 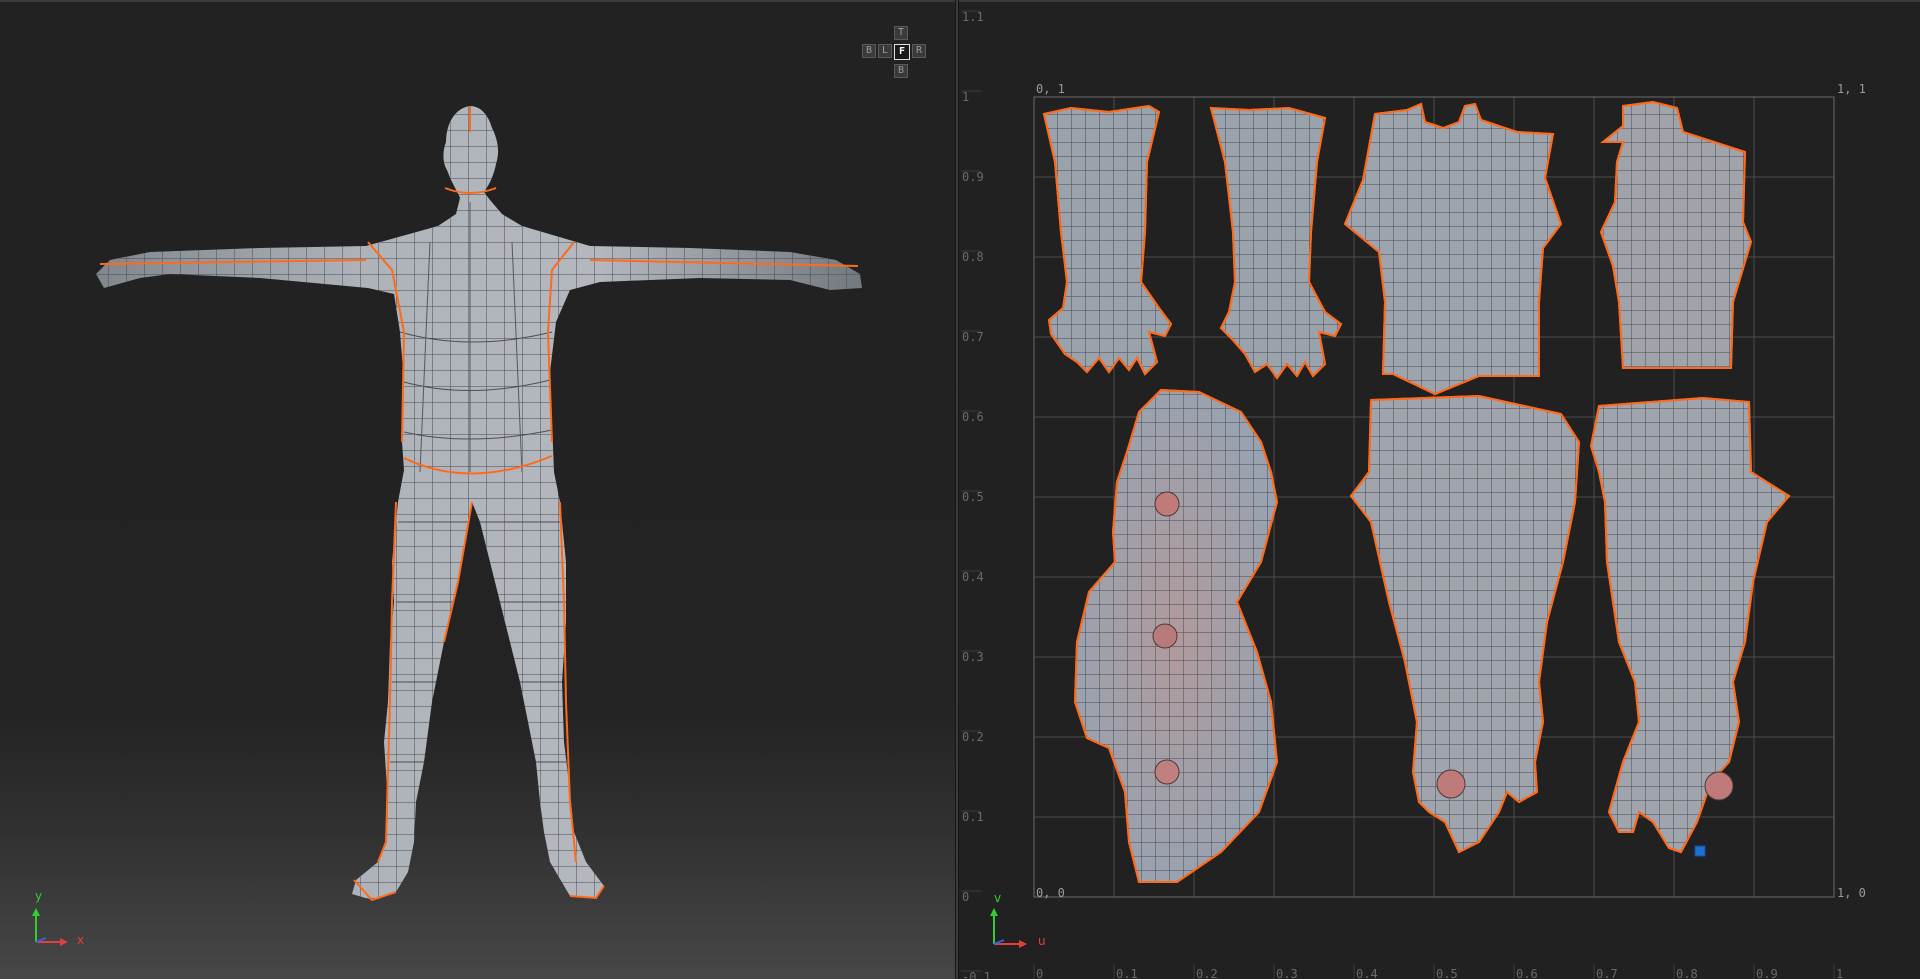 I want to click on view-cube: T B L F R B, so click(x=901, y=55).